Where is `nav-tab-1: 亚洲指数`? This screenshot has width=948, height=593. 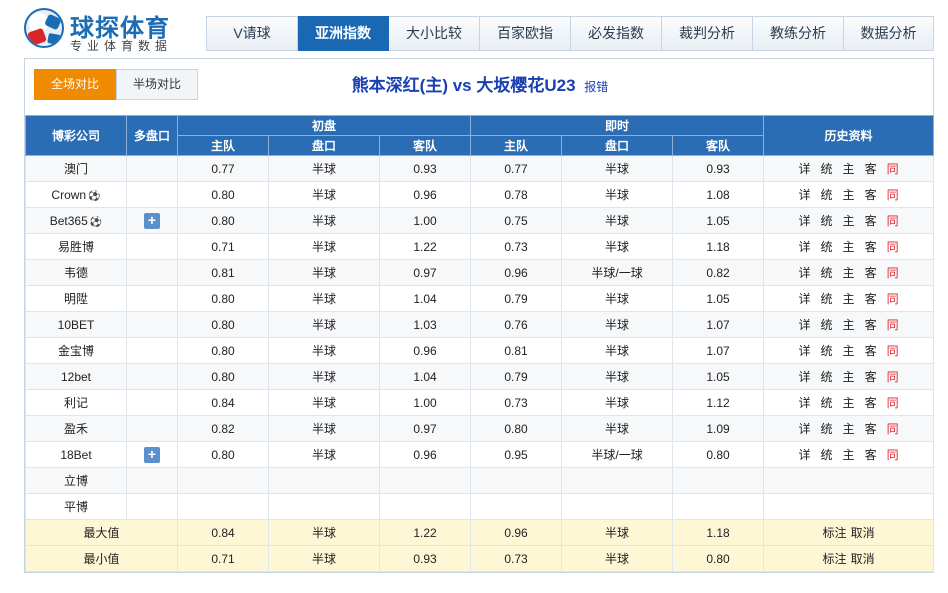
nav-tab-1: 亚洲指数 is located at coordinates (343, 33).